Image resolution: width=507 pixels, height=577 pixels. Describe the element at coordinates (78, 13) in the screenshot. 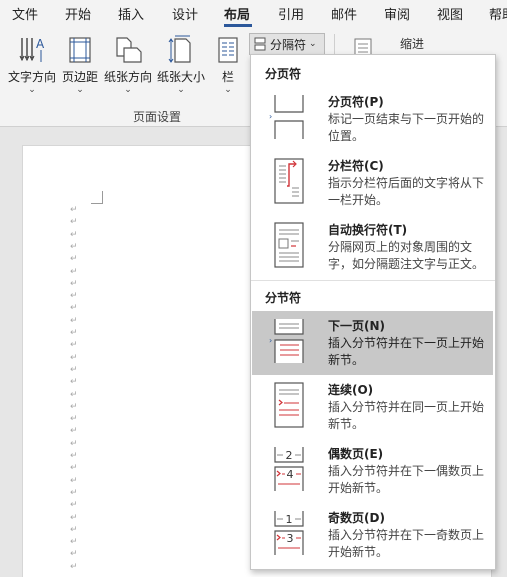

I see `tab-home: 开始` at that location.